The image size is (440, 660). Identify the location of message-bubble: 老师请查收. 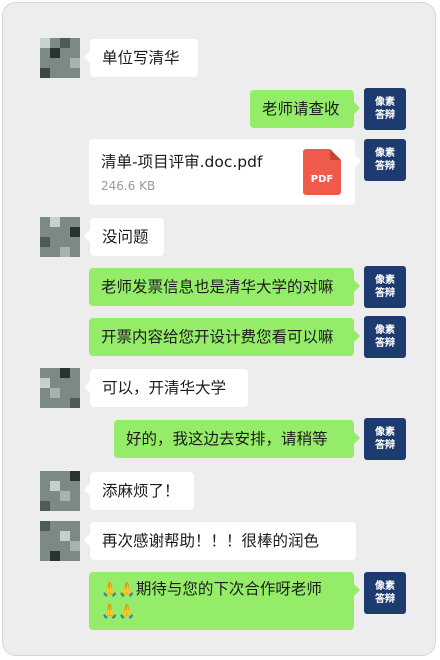
(305, 109).